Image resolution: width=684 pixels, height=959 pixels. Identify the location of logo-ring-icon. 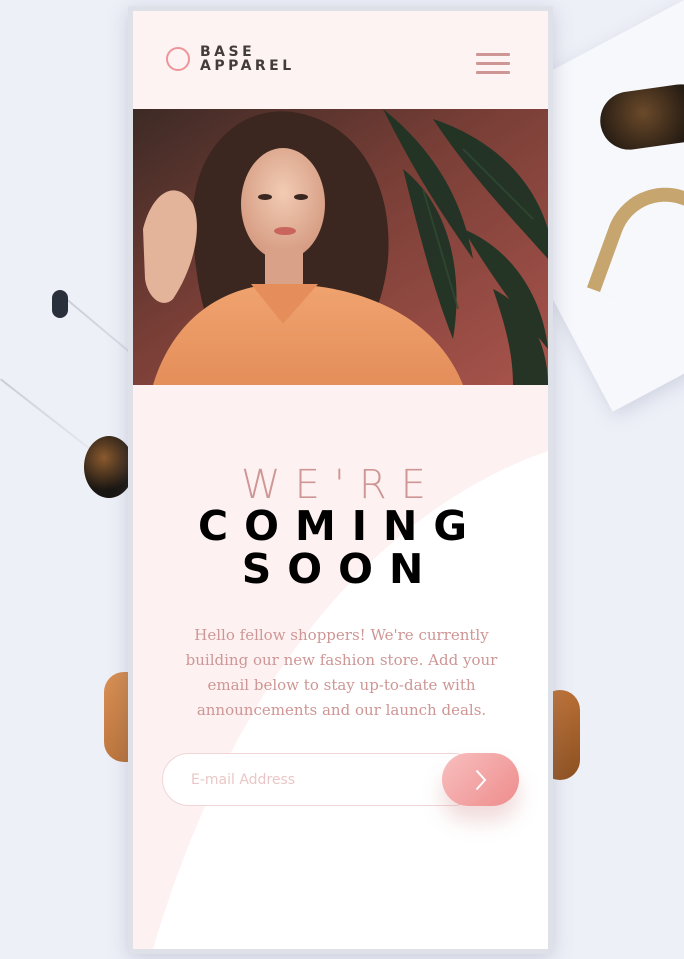
(178, 59).